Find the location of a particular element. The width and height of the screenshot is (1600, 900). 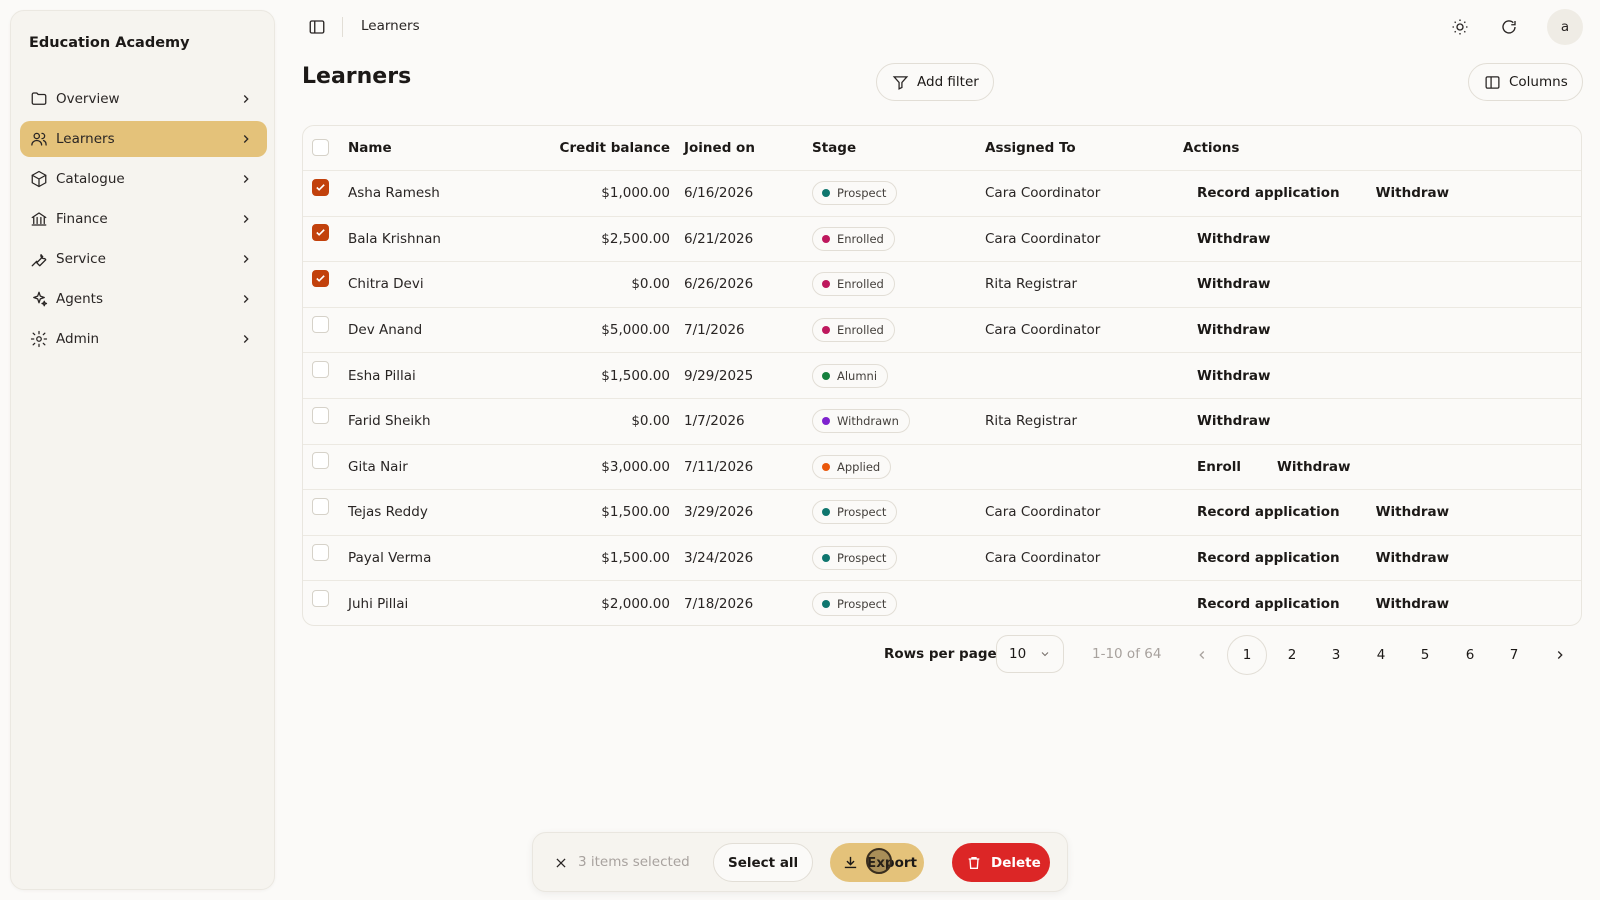

prev-page-button is located at coordinates (1202, 655).